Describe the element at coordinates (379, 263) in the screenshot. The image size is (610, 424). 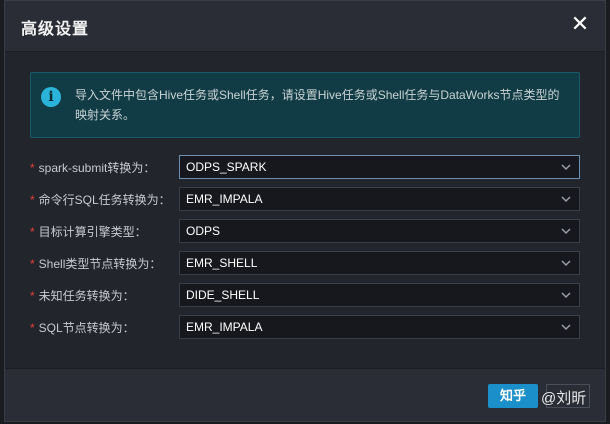
I see `shell-node-select: EMR_SHELL` at that location.